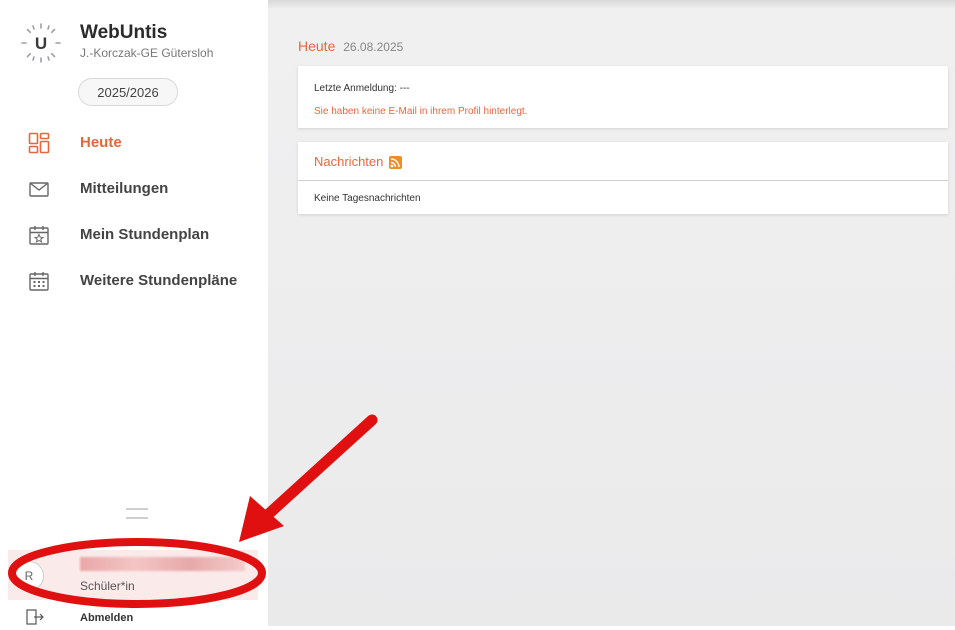 The height and width of the screenshot is (630, 955). What do you see at coordinates (101, 142) in the screenshot?
I see `nav-label: Heute` at bounding box center [101, 142].